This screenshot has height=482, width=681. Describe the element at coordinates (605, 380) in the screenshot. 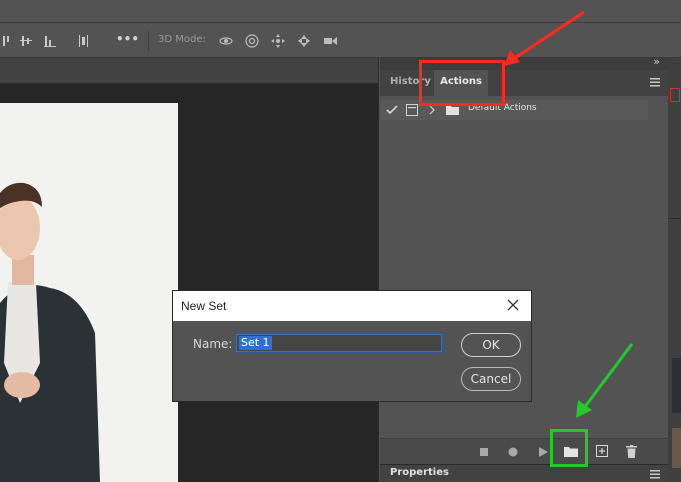

I see `green-arrow-icon` at that location.